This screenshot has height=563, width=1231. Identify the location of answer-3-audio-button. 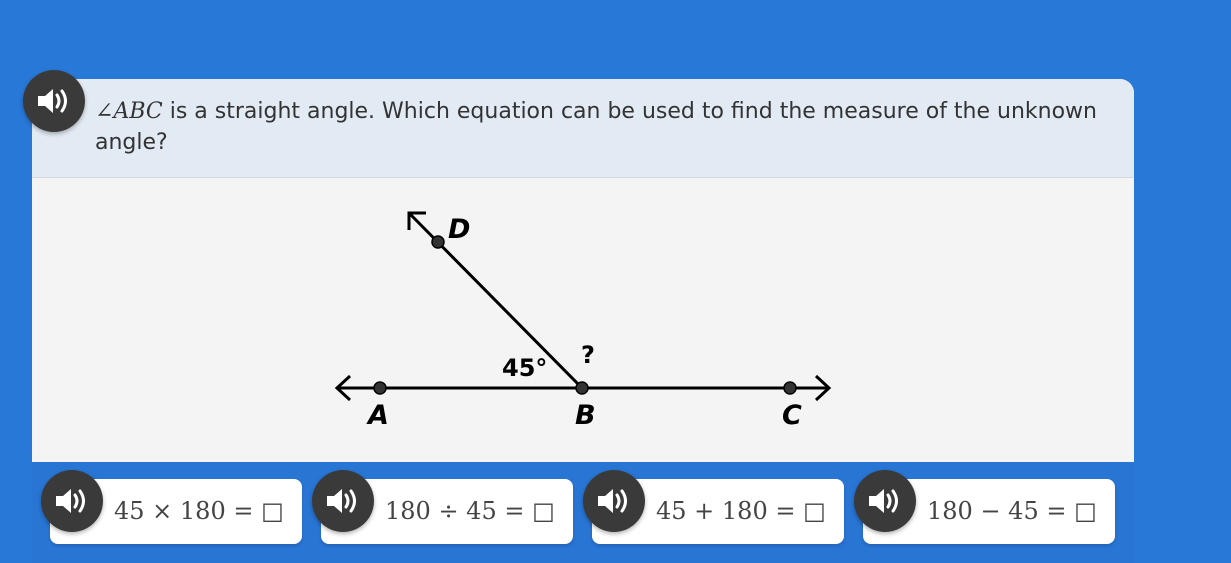
(614, 501).